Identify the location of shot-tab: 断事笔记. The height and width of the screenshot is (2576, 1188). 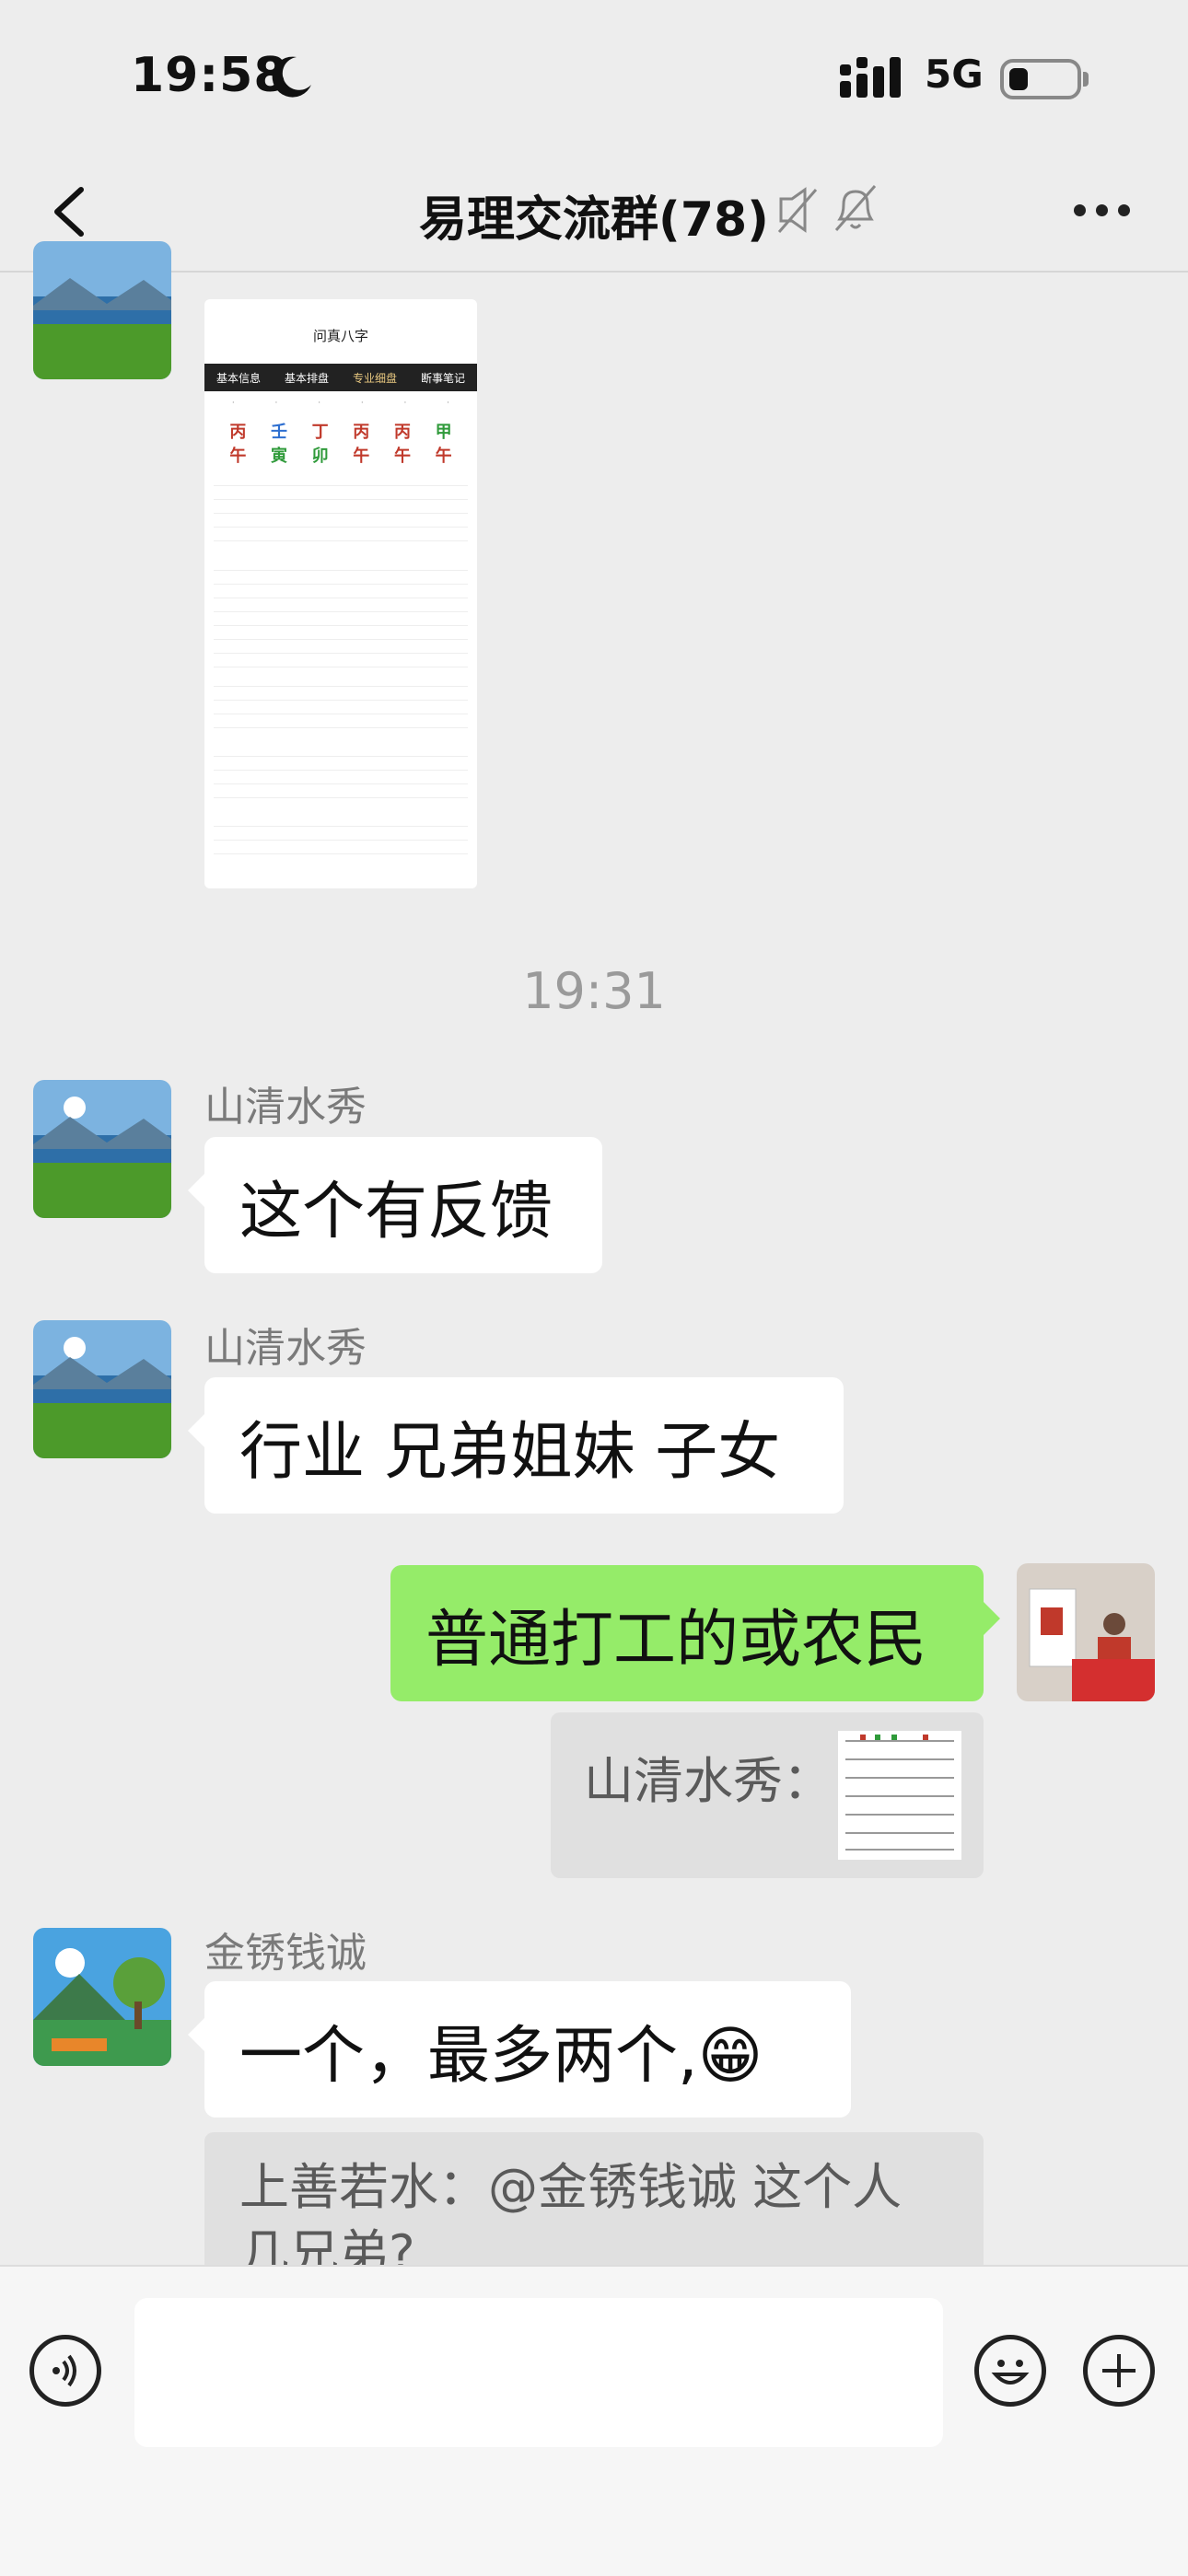
(442, 378).